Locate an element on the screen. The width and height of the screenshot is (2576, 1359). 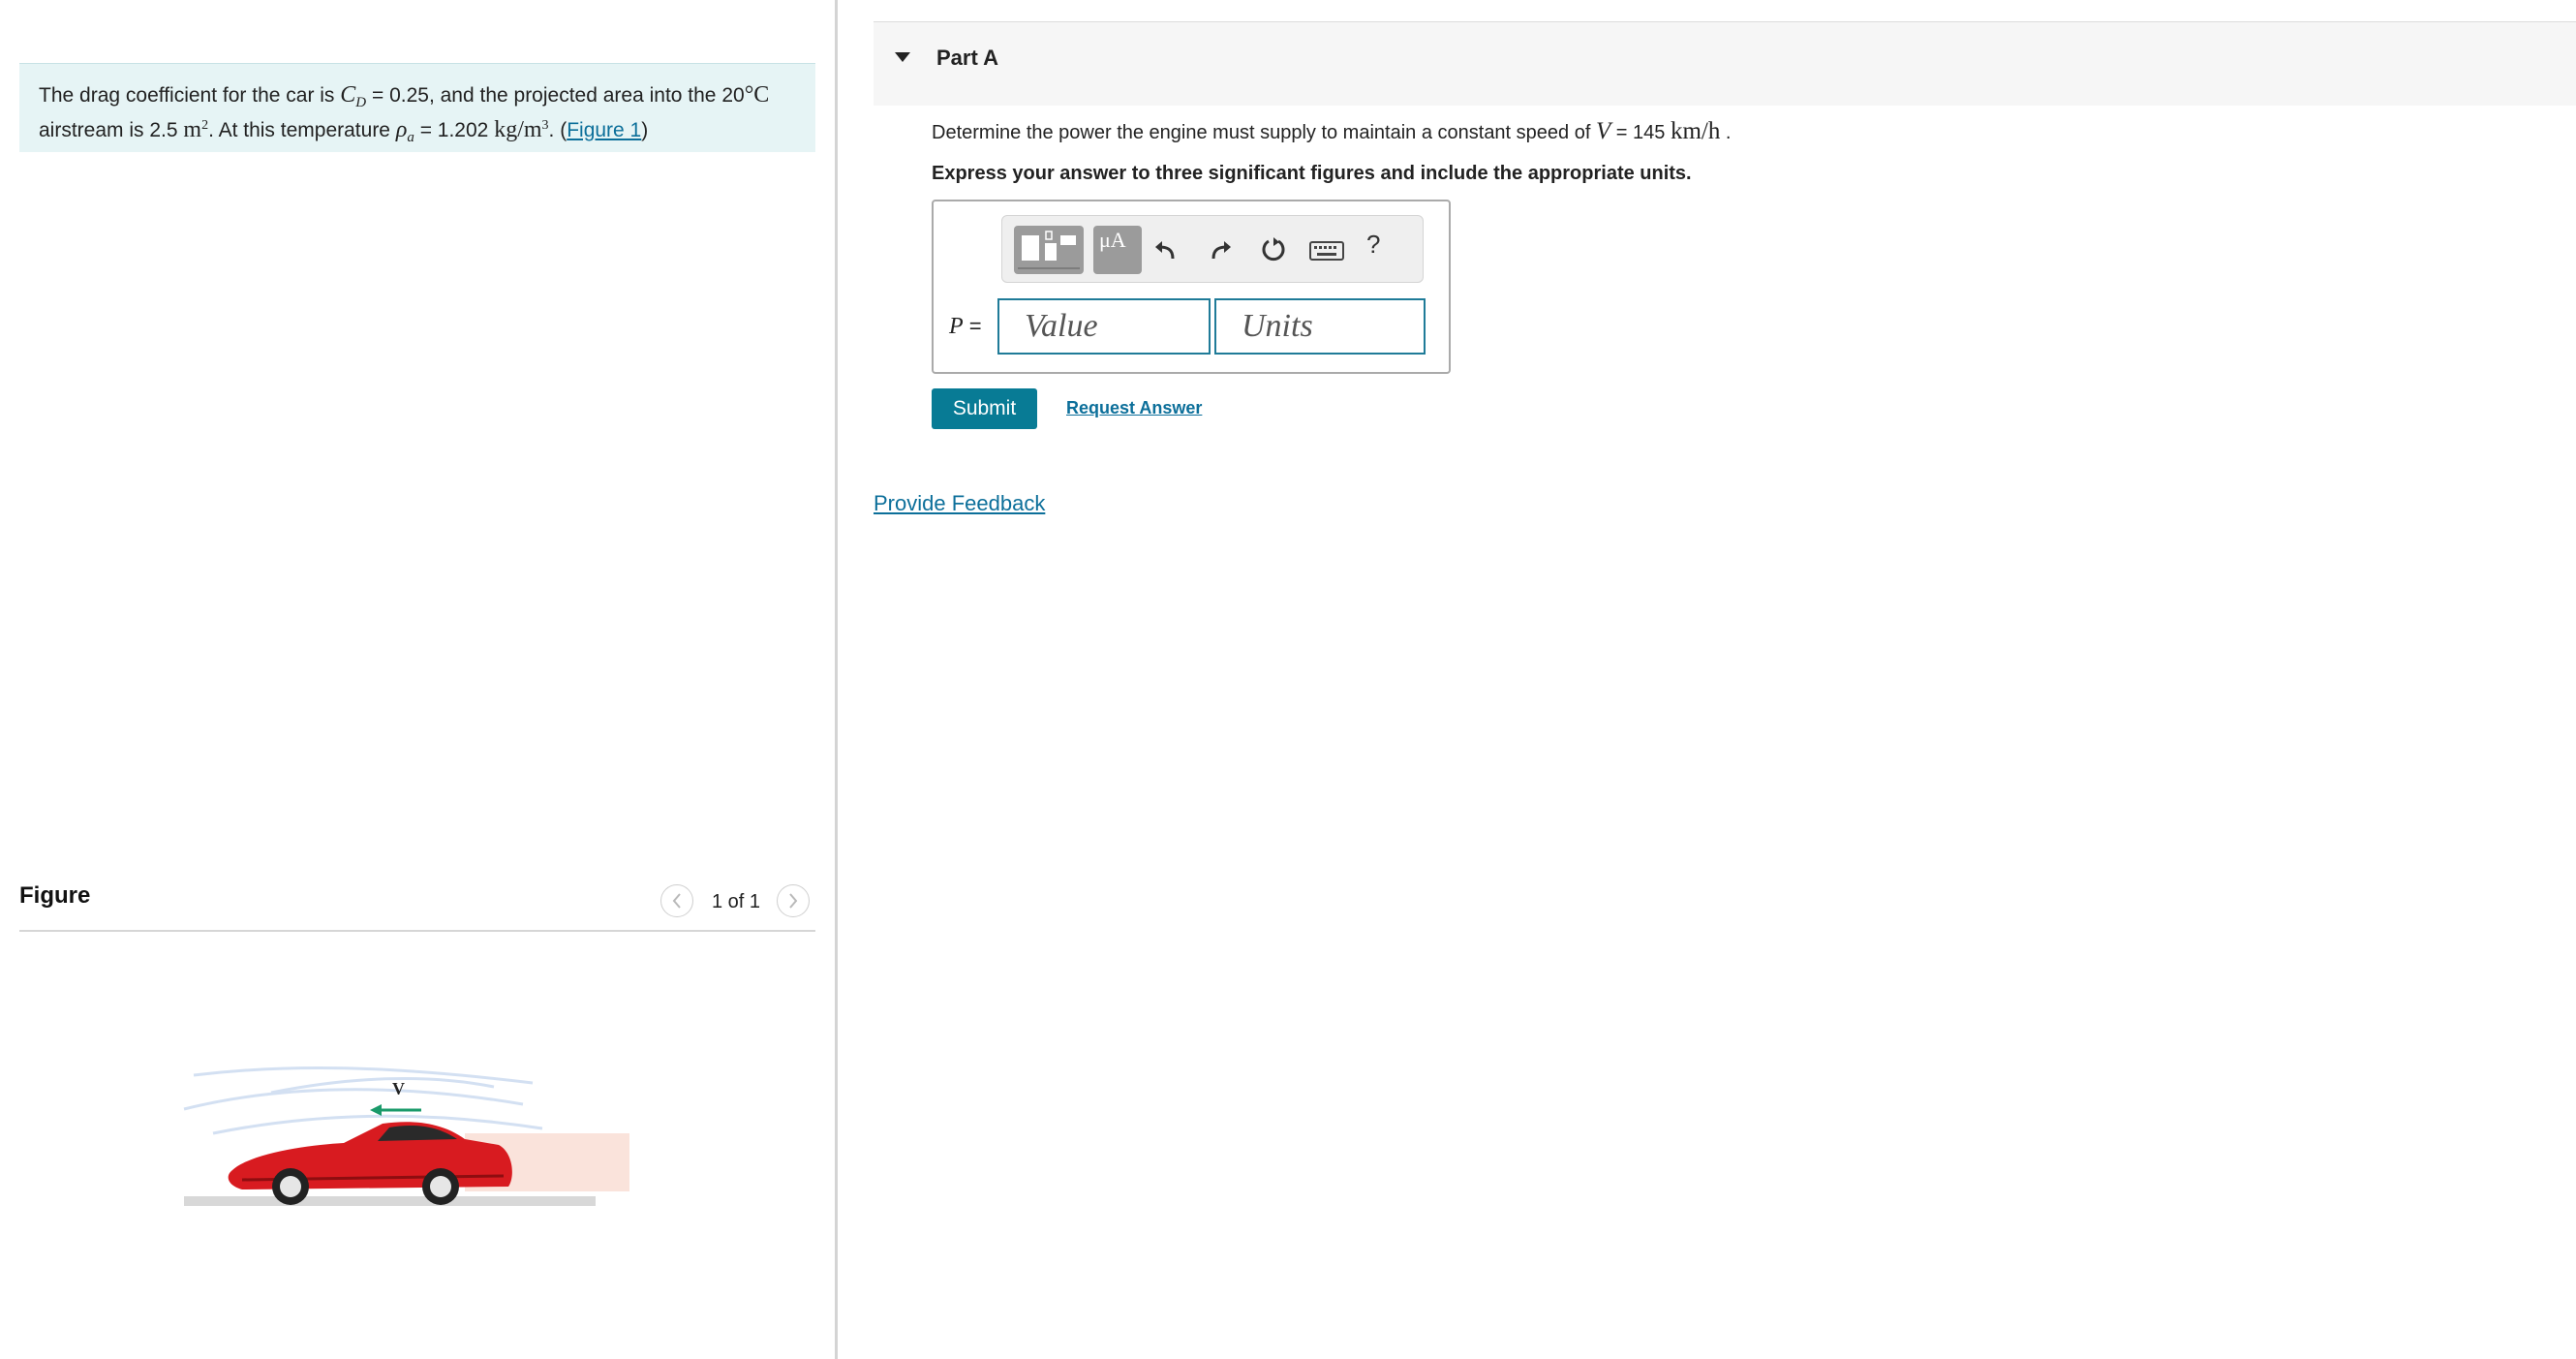
equals-sign: = is located at coordinates (972, 326).